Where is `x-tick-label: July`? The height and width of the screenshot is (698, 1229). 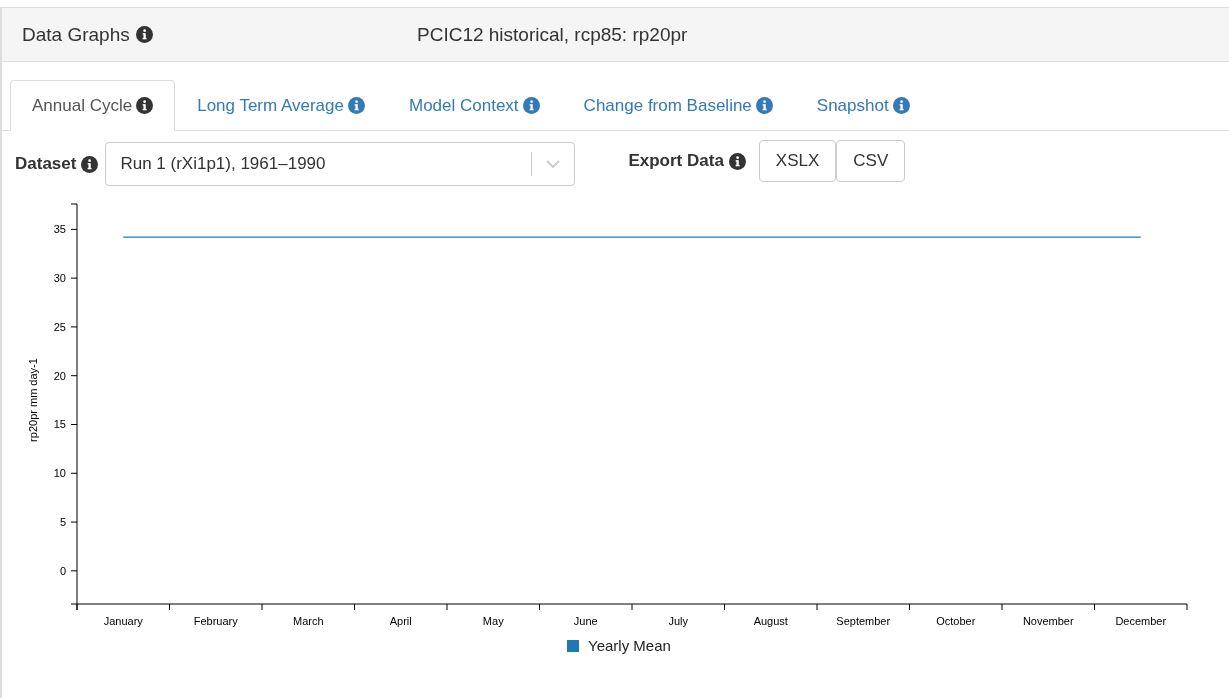
x-tick-label: July is located at coordinates (678, 621).